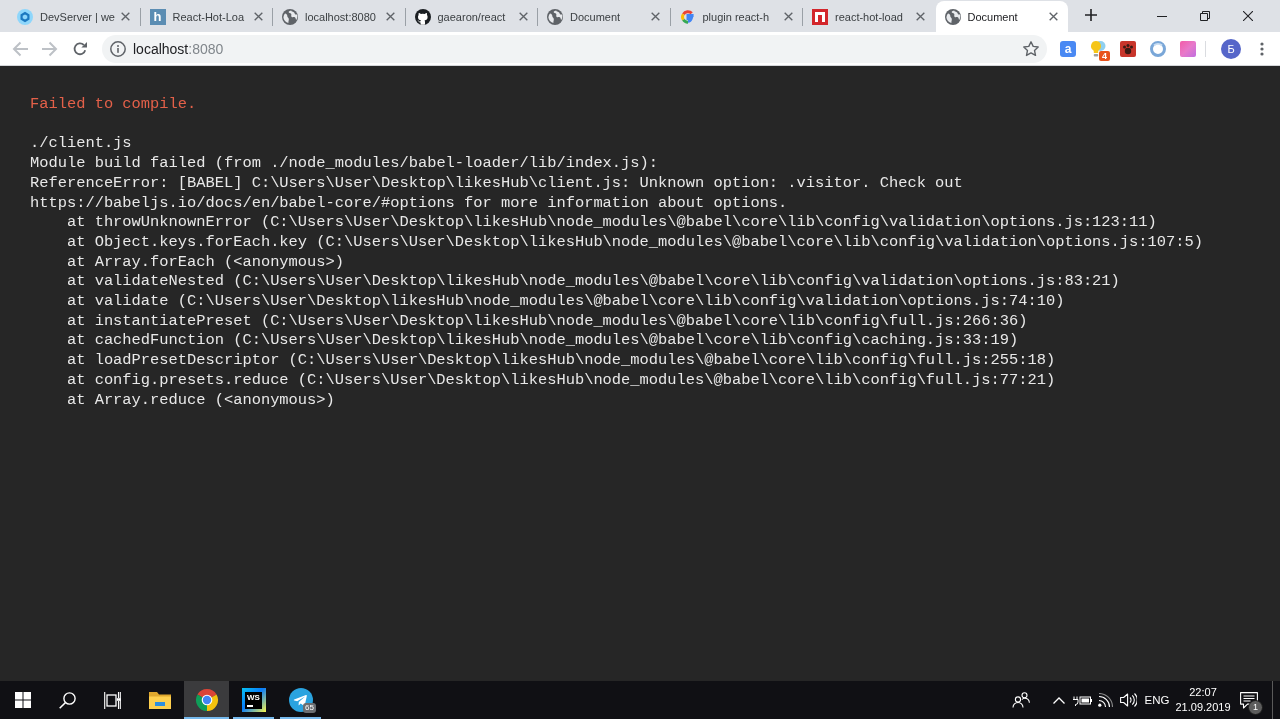  I want to click on speech-bubble-icon, so click(1249, 700).